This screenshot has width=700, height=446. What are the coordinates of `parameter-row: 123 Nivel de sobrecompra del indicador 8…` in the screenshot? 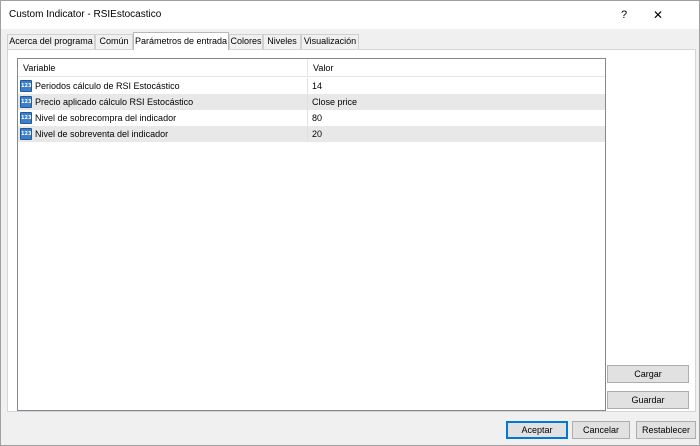 It's located at (311, 118).